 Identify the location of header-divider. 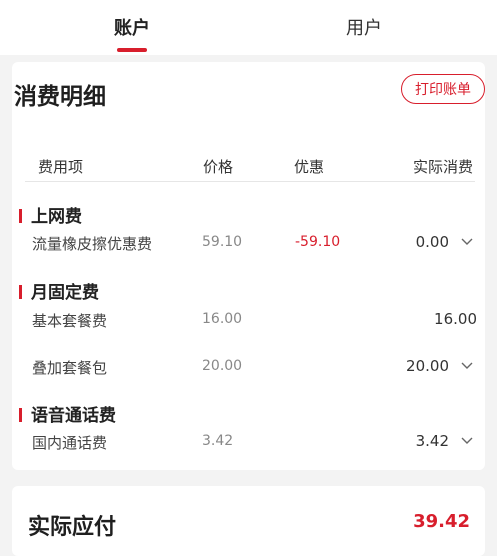
(250, 181).